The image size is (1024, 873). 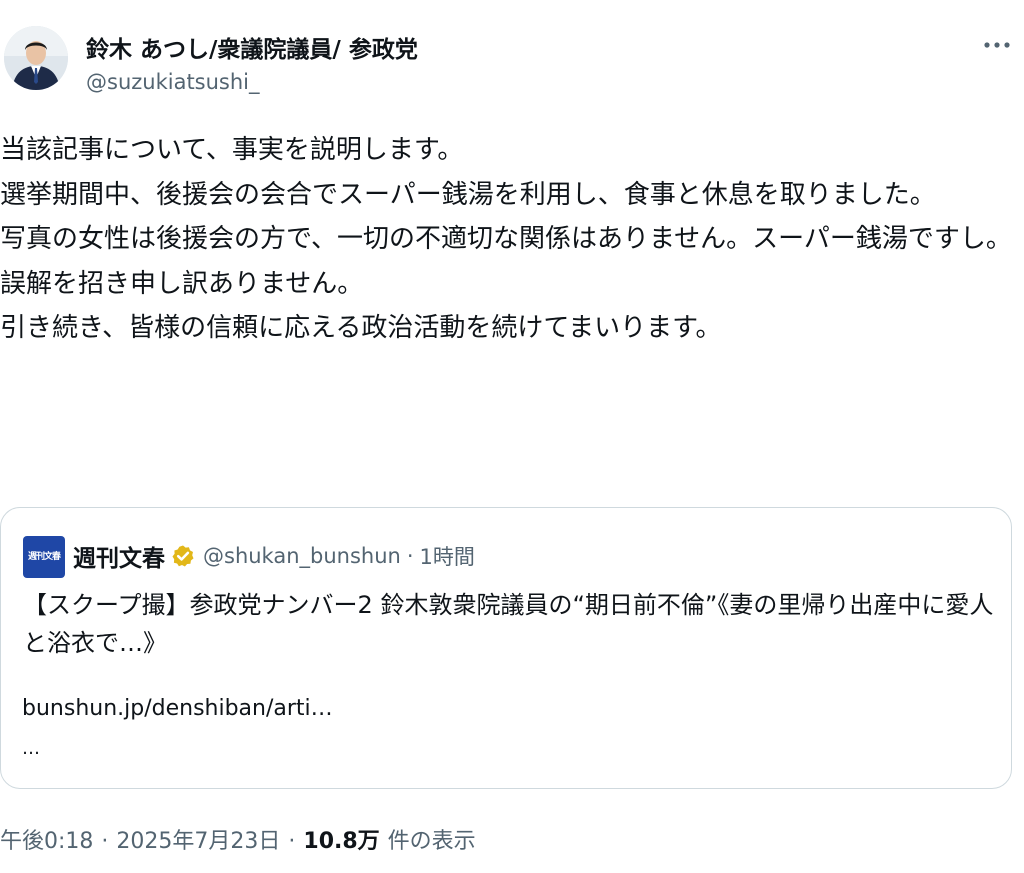 I want to click on view-count: 10.8万, so click(x=341, y=841).